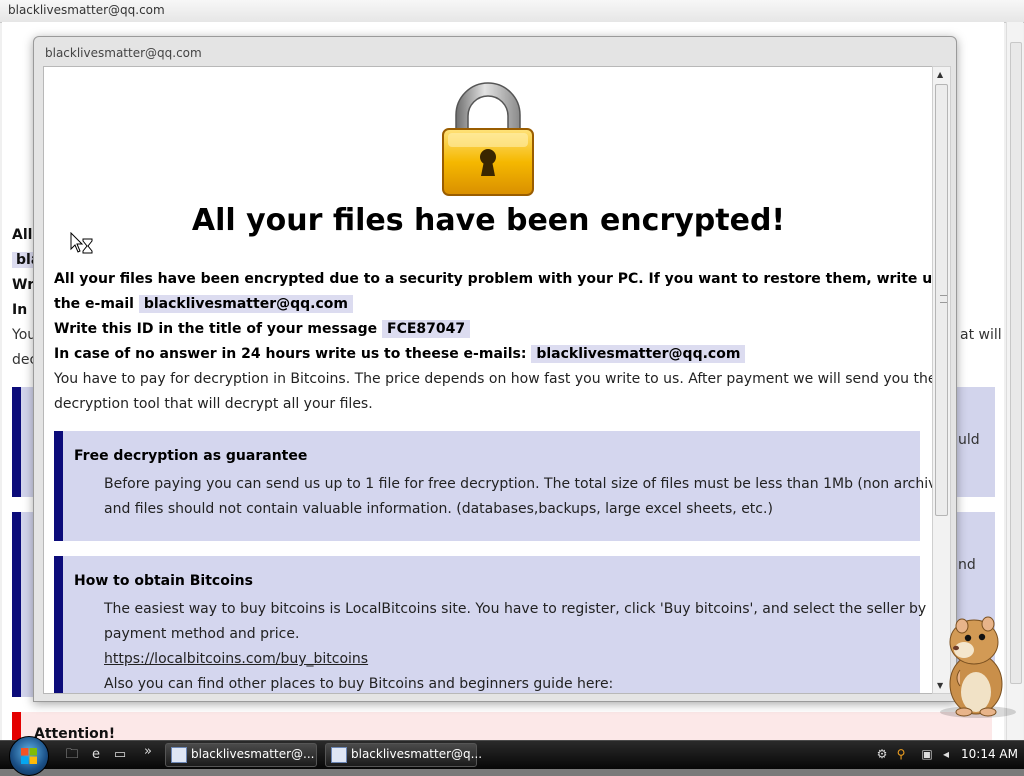  What do you see at coordinates (502, 727) in the screenshot?
I see `back-attention-box: Attention!` at bounding box center [502, 727].